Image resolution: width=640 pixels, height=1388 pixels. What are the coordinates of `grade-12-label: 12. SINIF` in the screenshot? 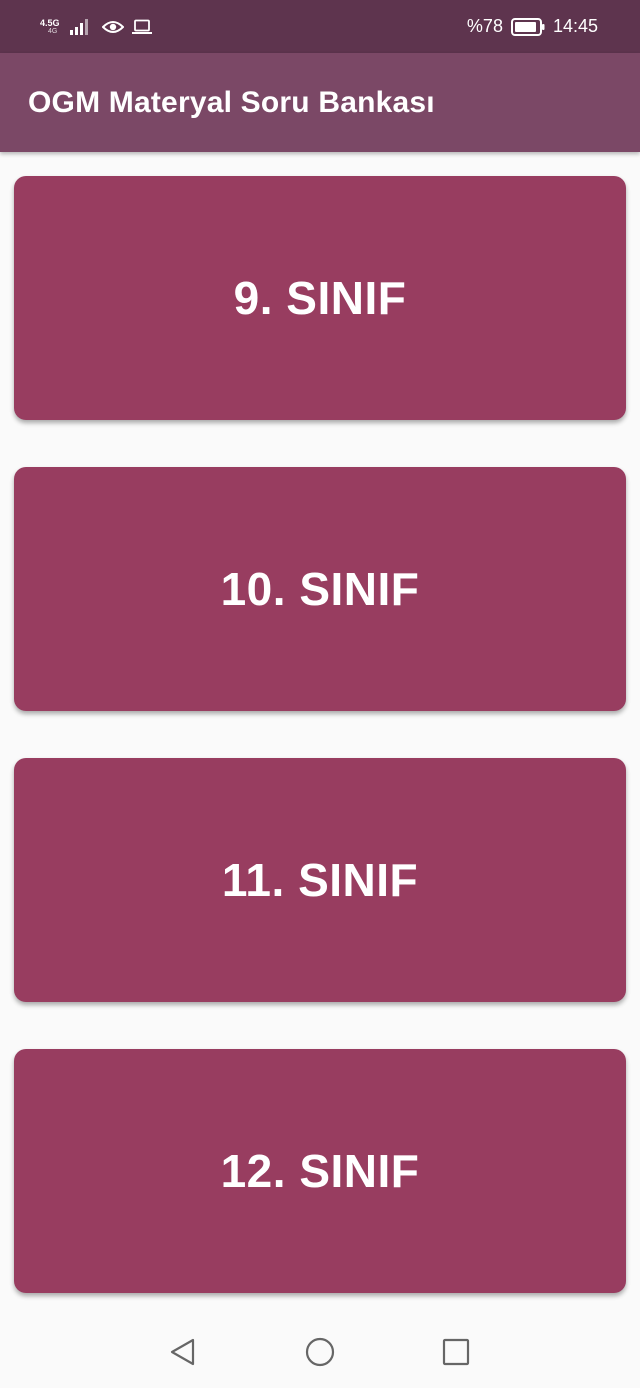 It's located at (320, 1171).